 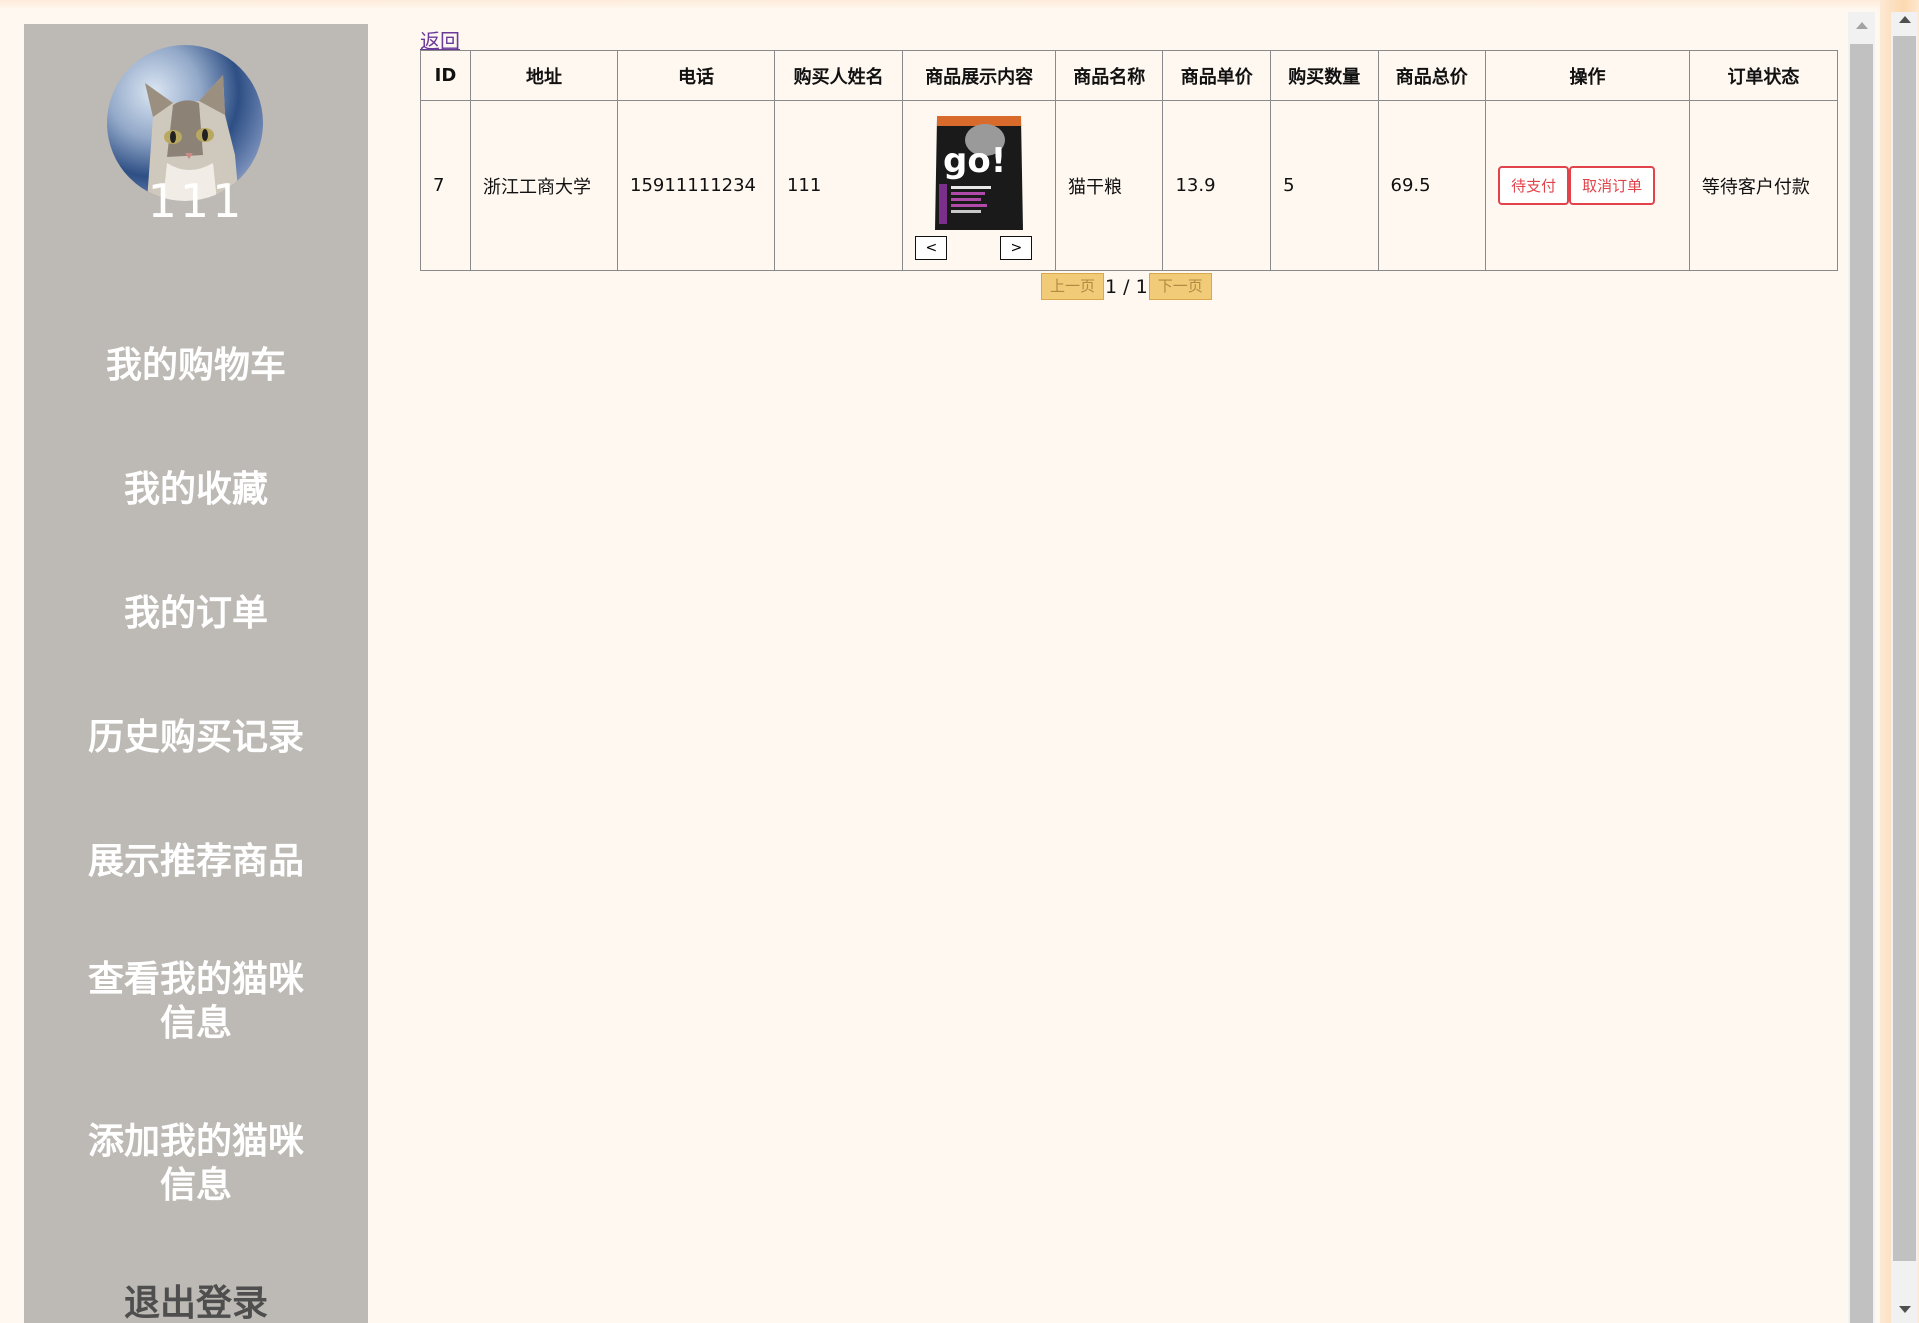 I want to click on column-header-id: ID, so click(x=445, y=75).